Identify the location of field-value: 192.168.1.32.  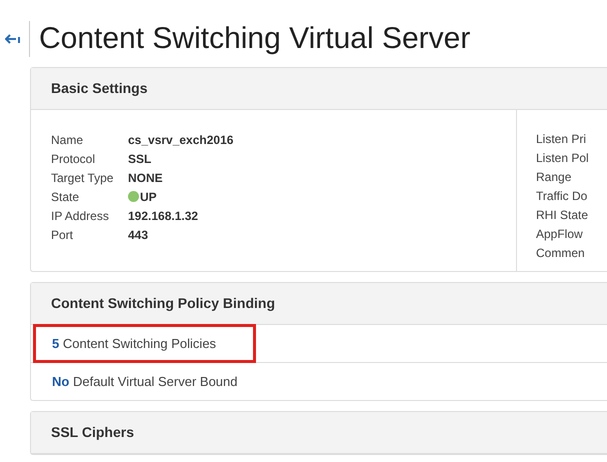
(163, 215).